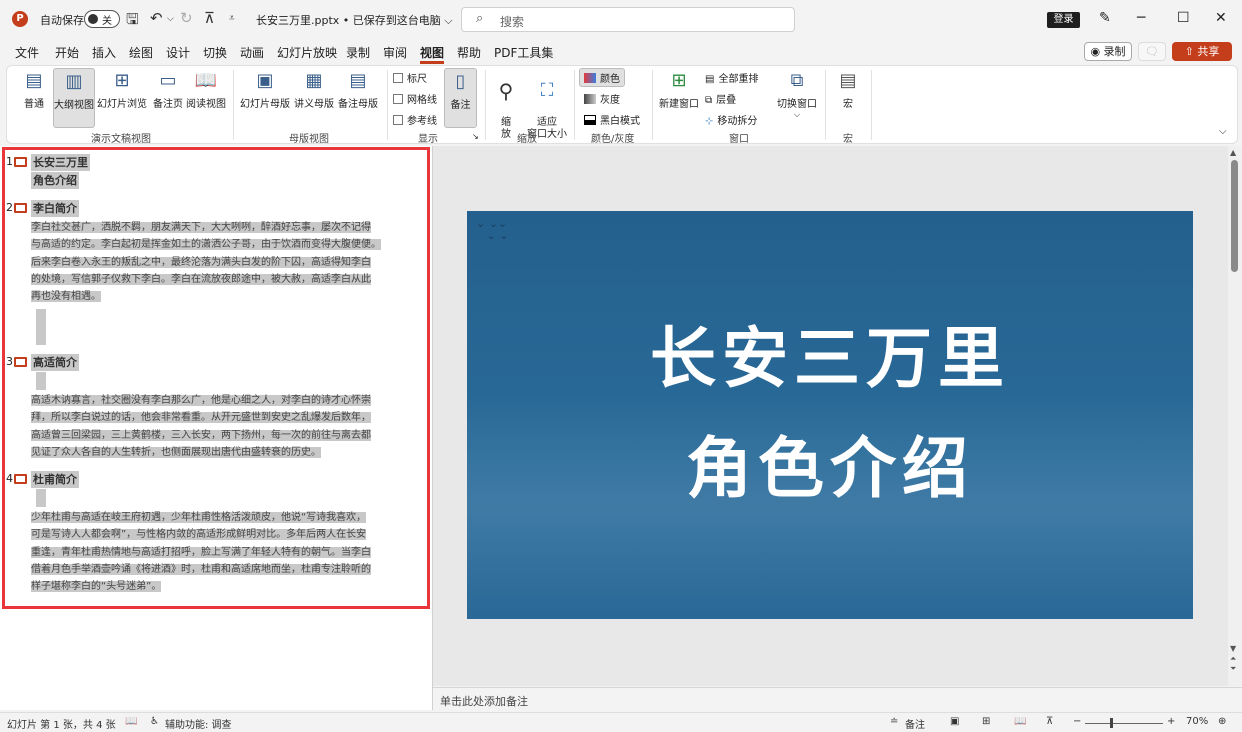  What do you see at coordinates (475, 136) in the screenshot?
I see `show-dialog-launcher-icon: ↘` at bounding box center [475, 136].